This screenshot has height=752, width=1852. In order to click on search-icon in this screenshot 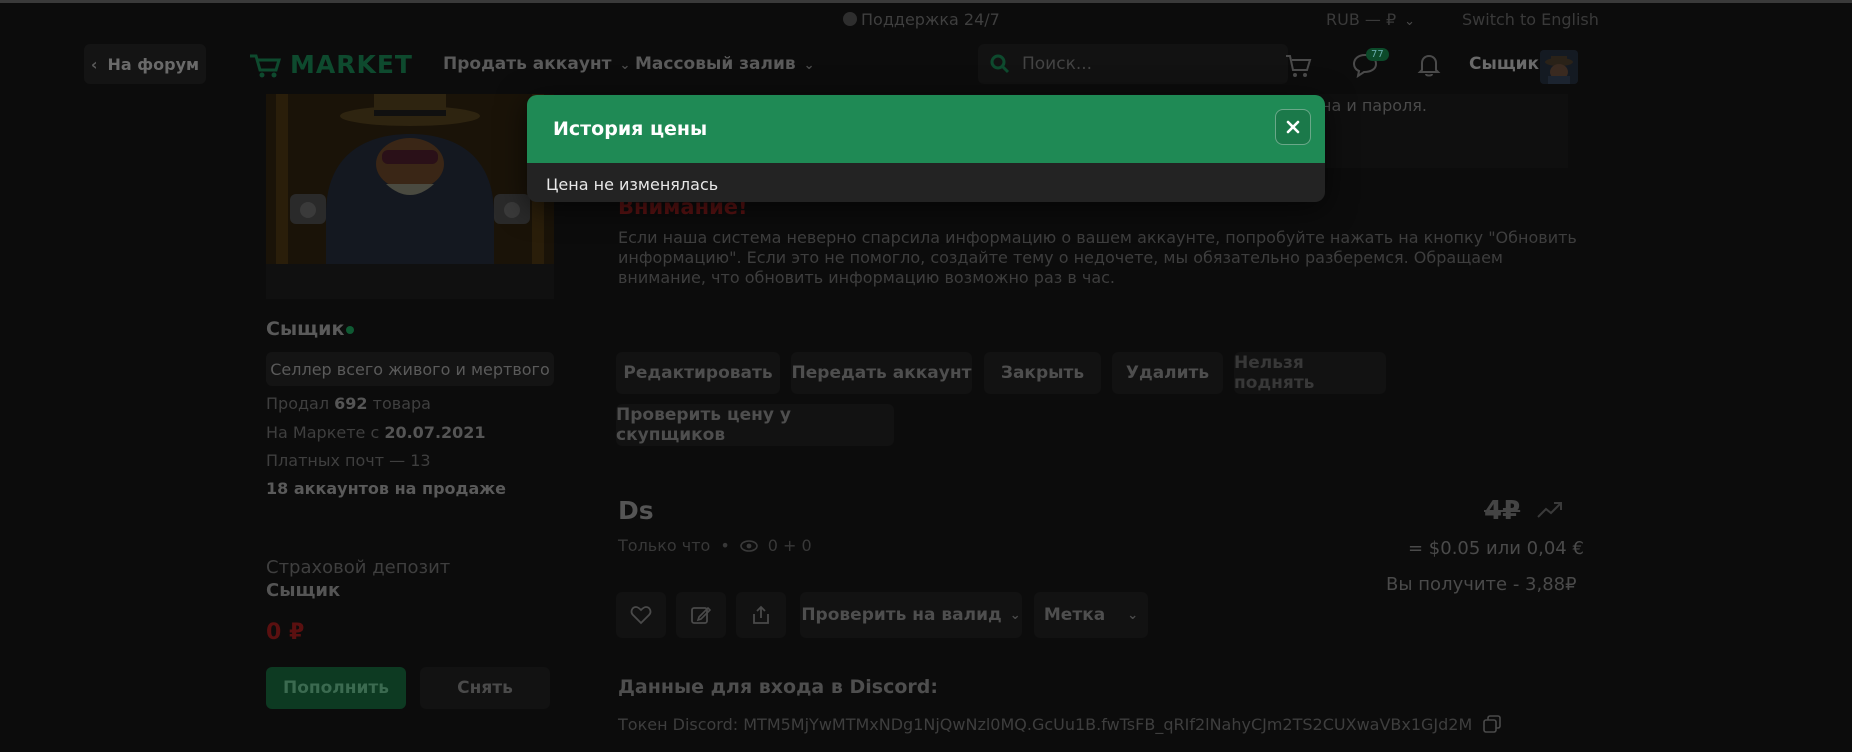, I will do `click(1000, 64)`.